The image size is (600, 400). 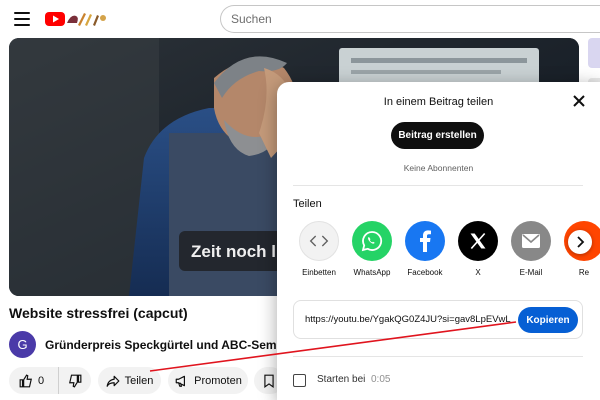 I want to click on like-count: 0, so click(x=41, y=380).